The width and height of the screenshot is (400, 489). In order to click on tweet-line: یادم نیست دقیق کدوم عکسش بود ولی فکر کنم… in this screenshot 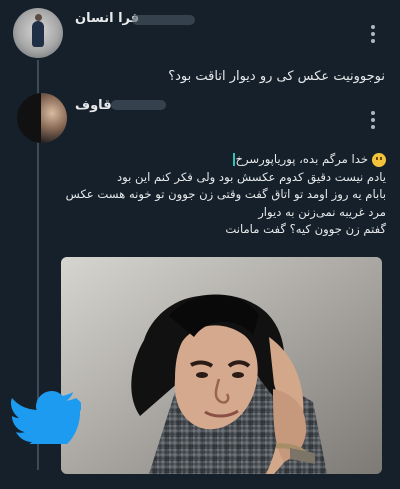, I will do `click(251, 176)`.